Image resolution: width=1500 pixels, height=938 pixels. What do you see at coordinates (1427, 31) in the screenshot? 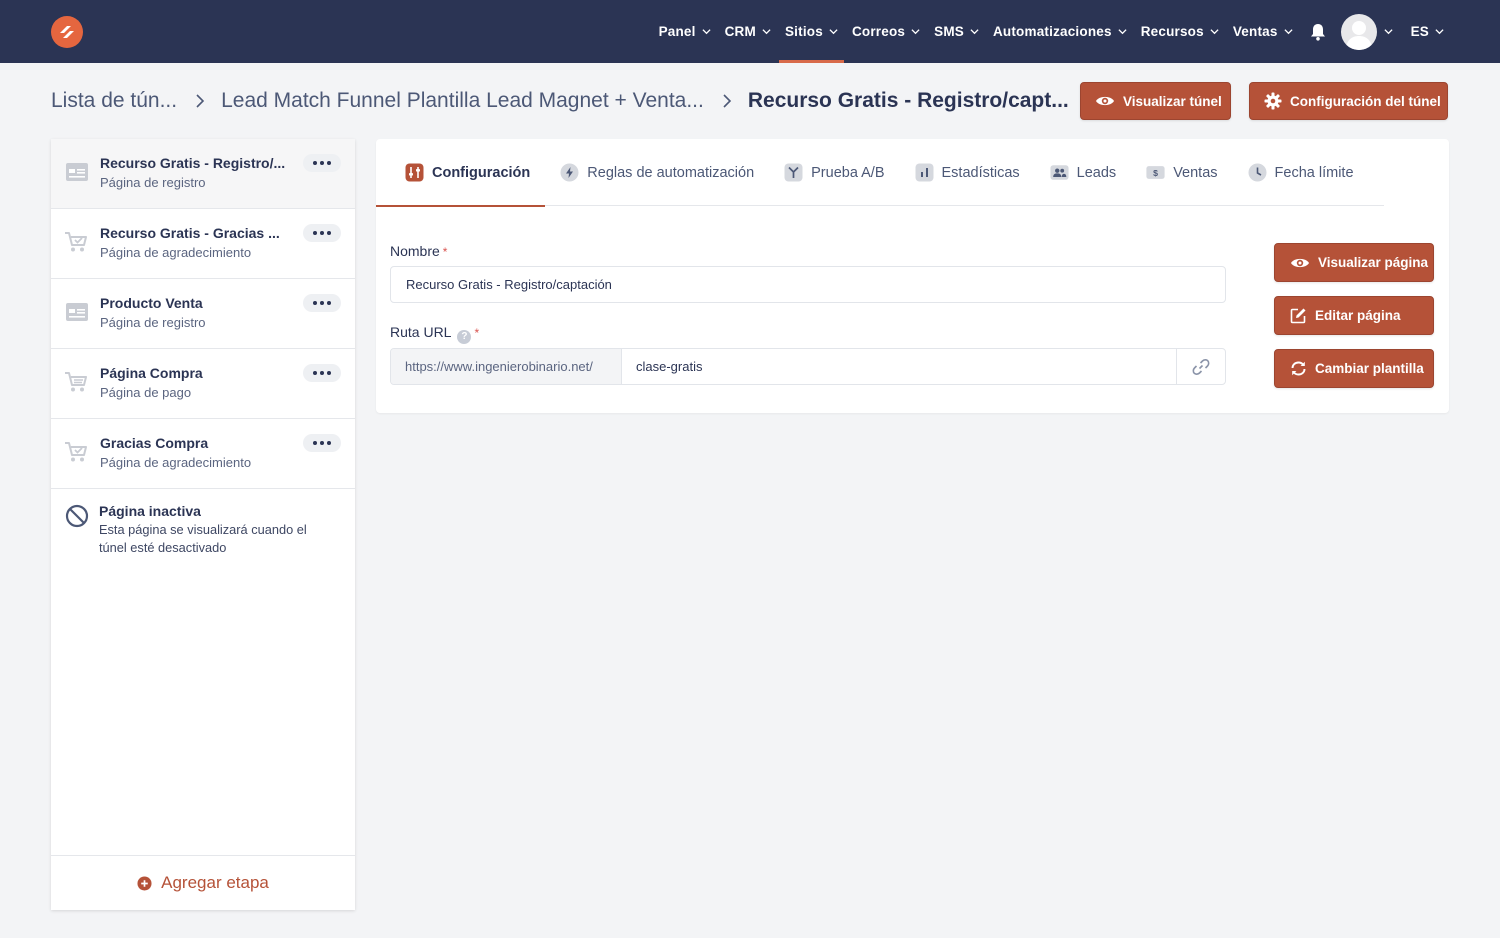
I see `language-selector: ES` at bounding box center [1427, 31].